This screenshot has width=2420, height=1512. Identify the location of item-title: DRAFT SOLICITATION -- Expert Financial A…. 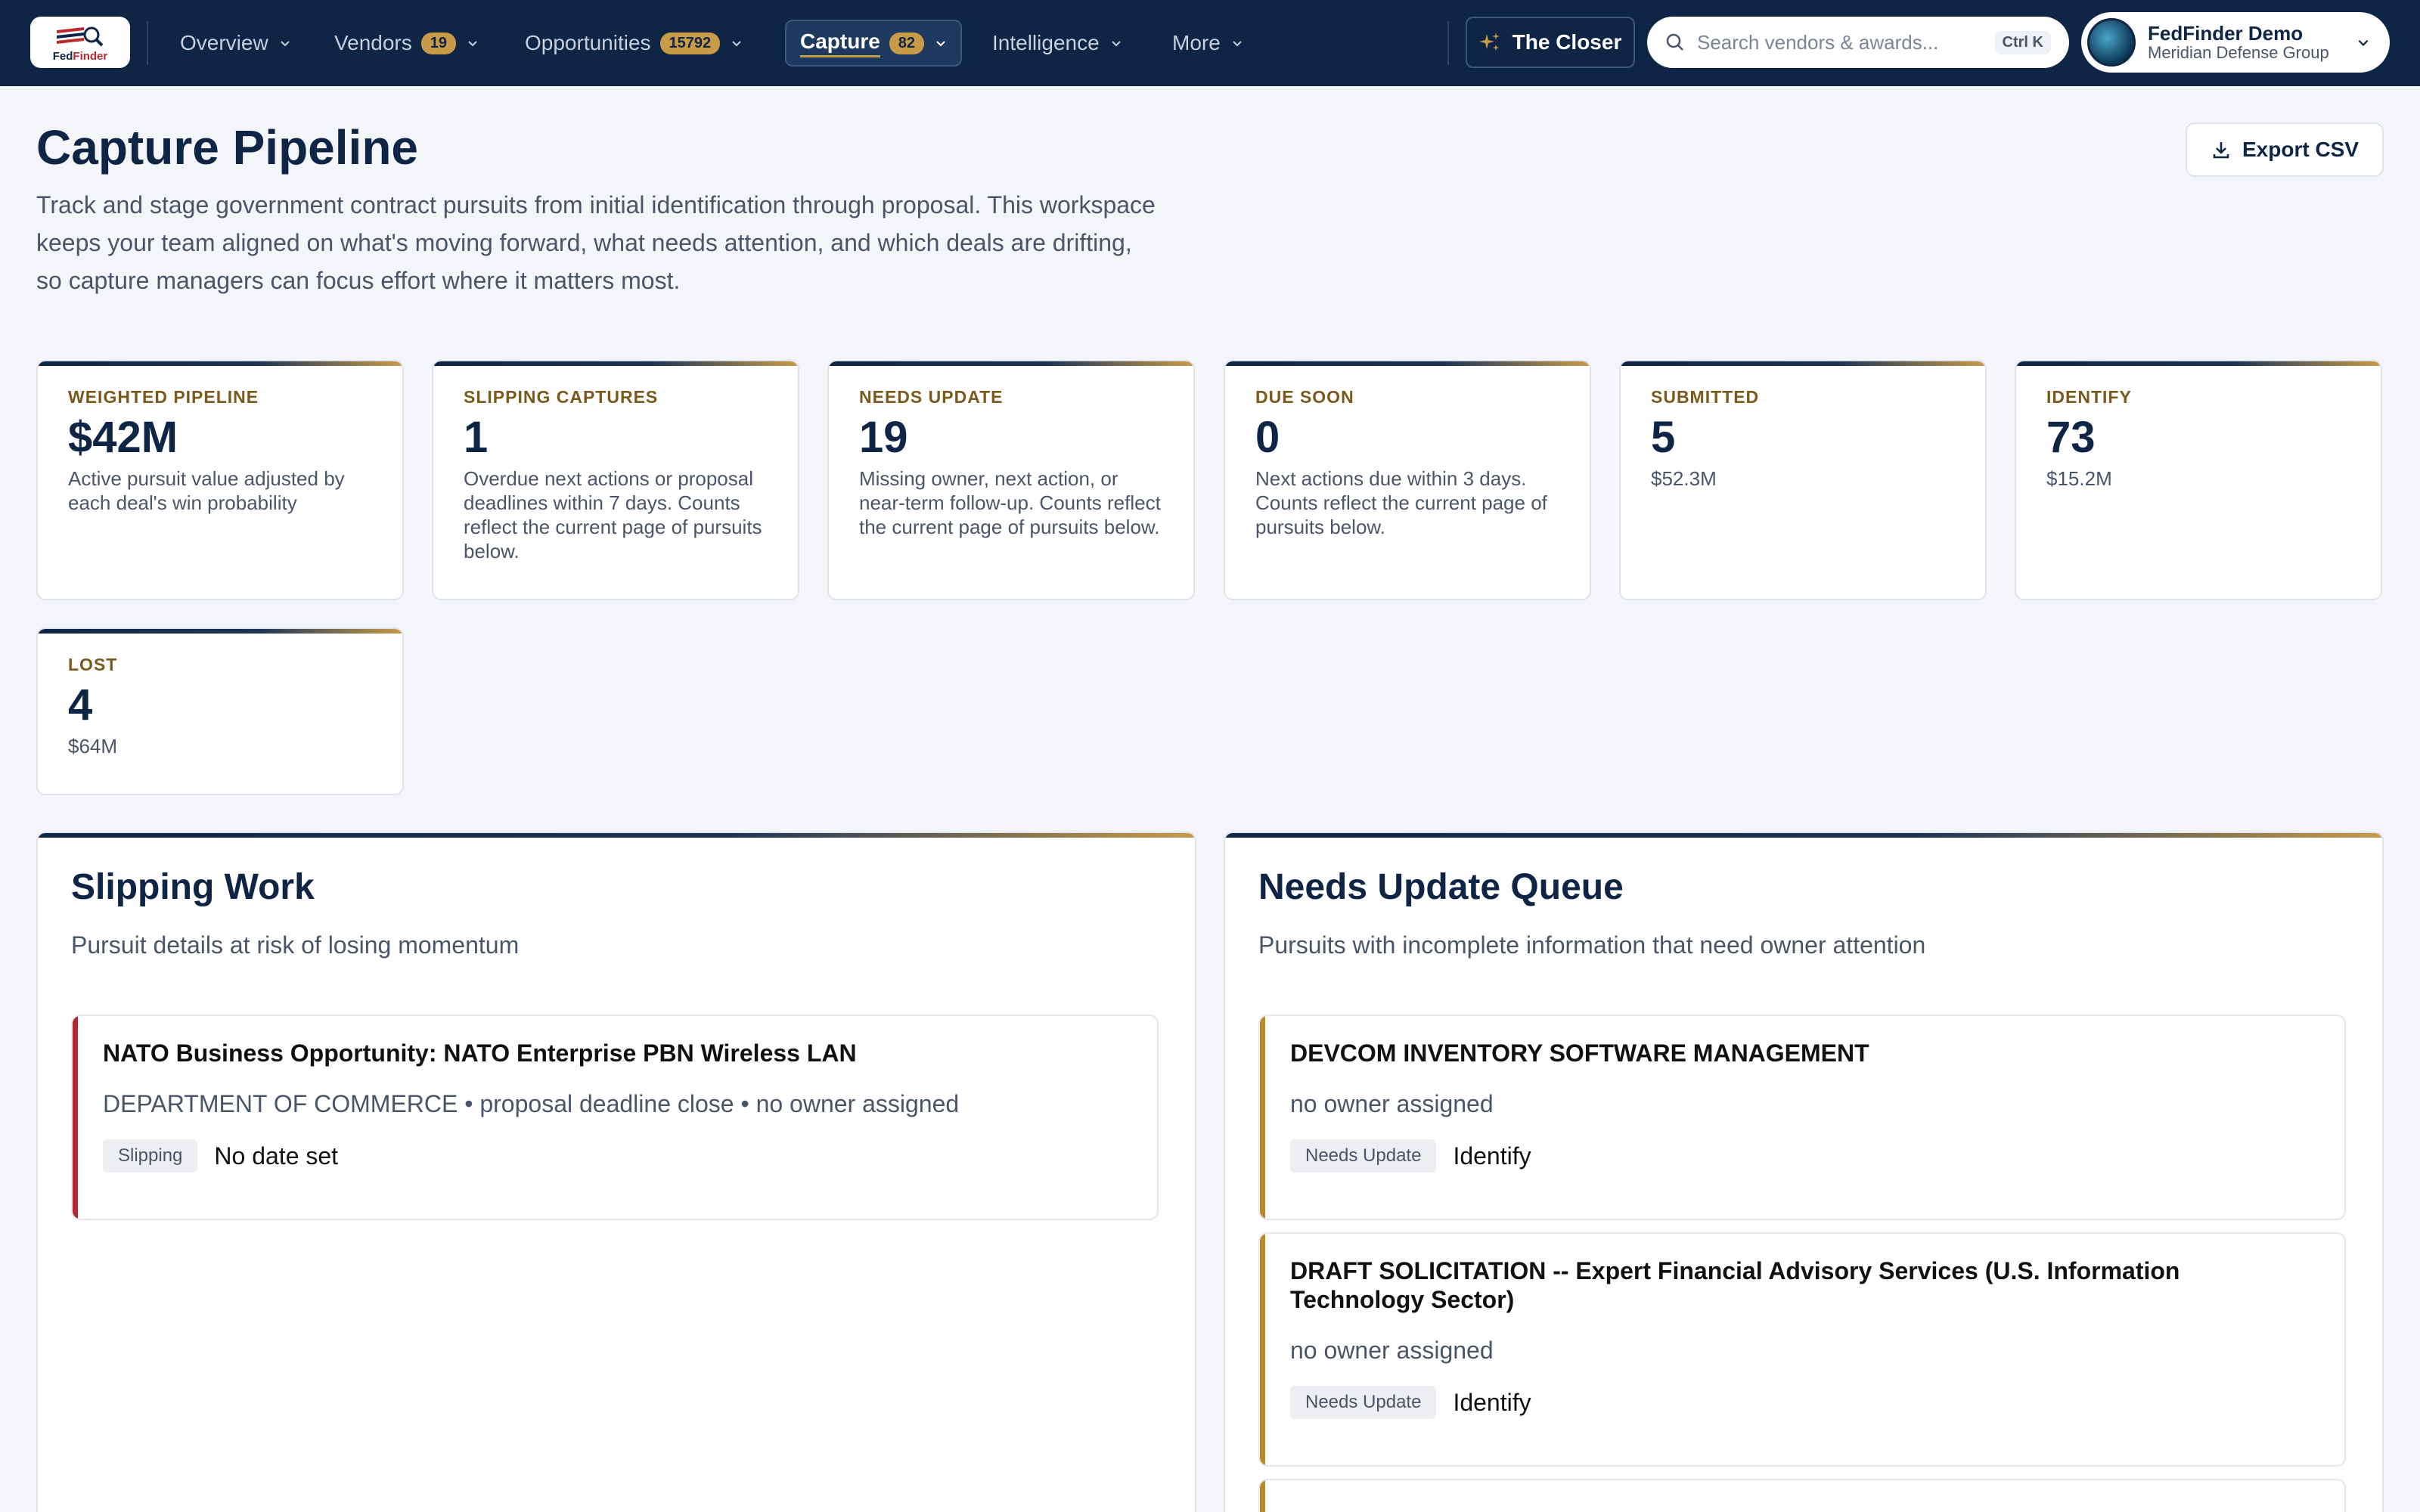
(1735, 1285).